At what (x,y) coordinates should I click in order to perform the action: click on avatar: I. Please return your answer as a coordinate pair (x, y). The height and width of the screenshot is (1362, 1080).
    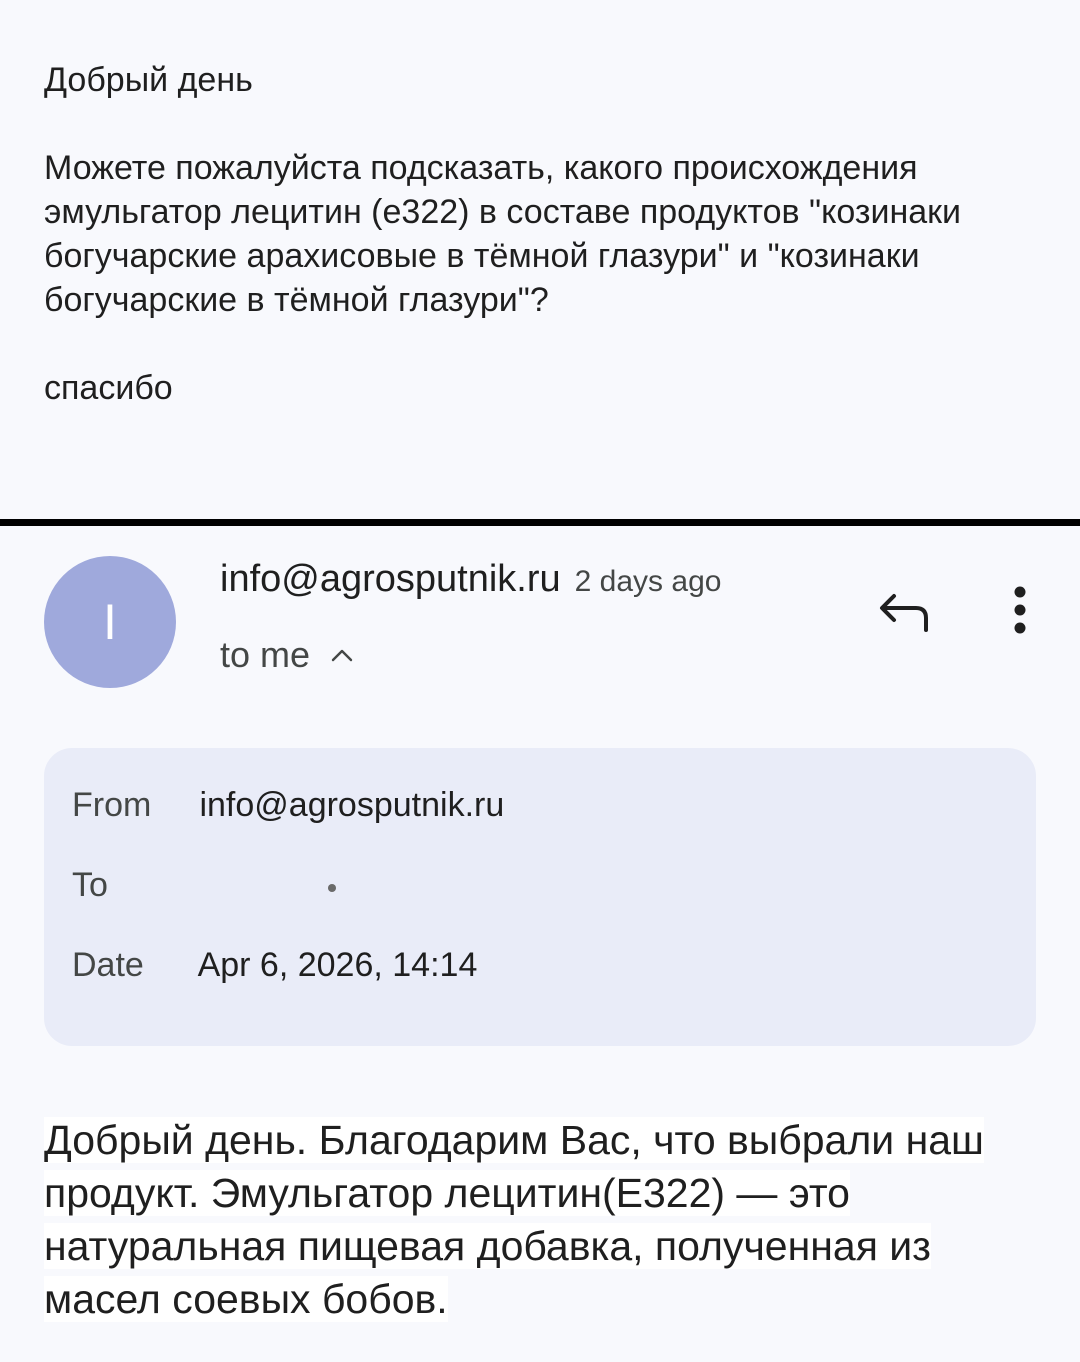
    Looking at the image, I should click on (110, 622).